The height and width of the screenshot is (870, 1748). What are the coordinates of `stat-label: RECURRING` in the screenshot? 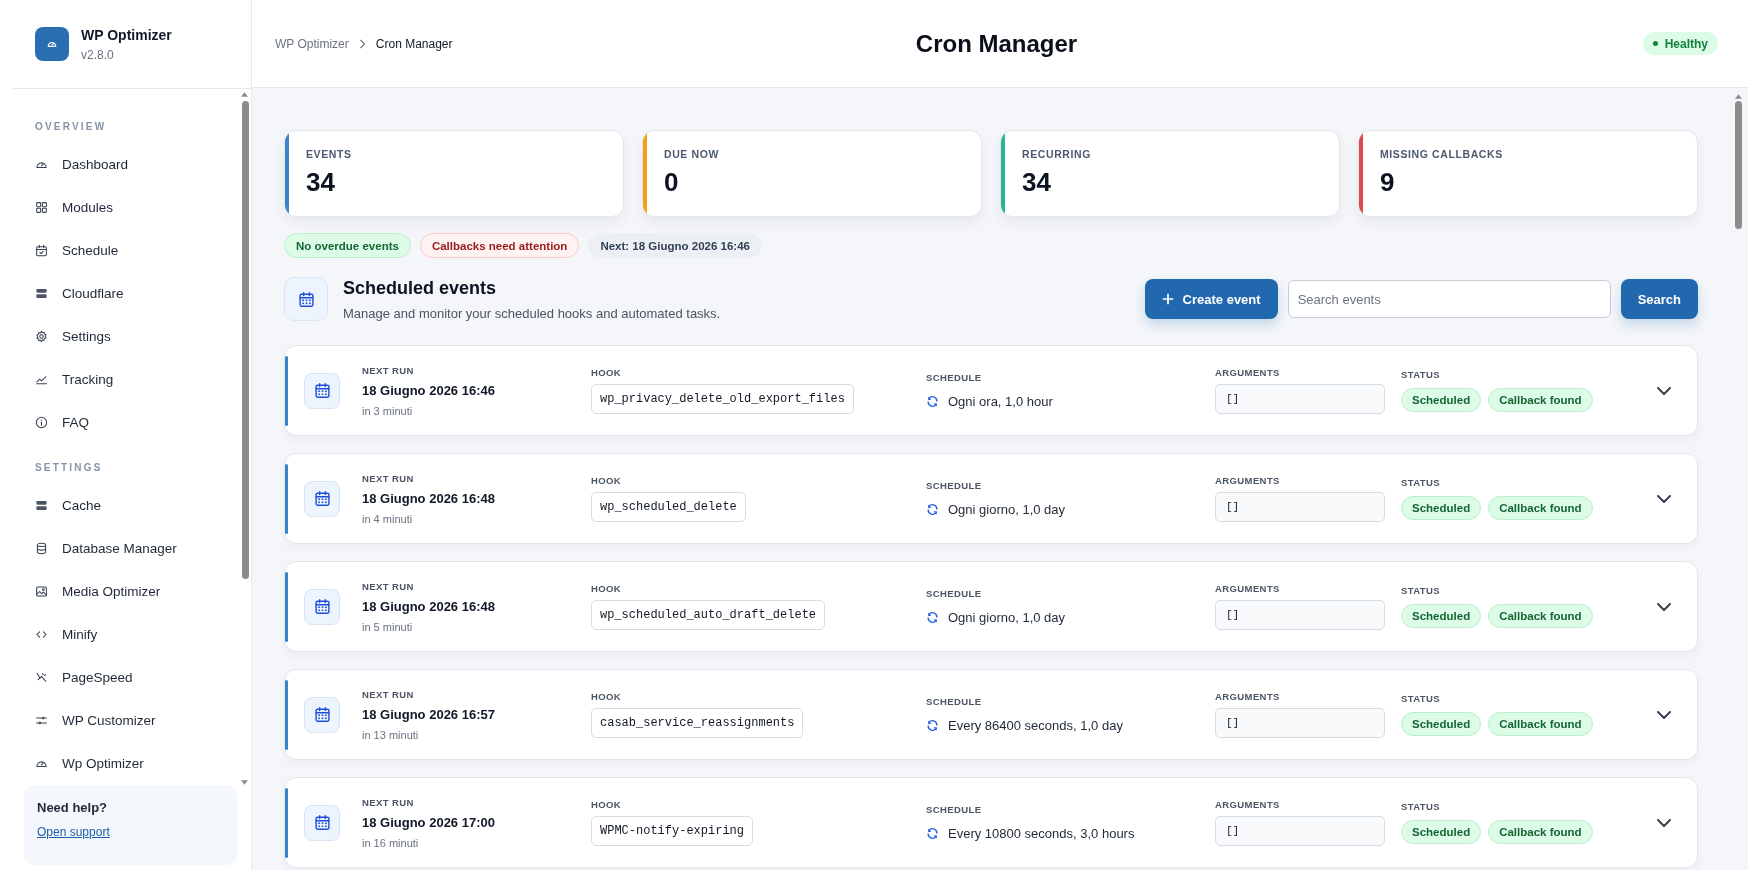 It's located at (1056, 154).